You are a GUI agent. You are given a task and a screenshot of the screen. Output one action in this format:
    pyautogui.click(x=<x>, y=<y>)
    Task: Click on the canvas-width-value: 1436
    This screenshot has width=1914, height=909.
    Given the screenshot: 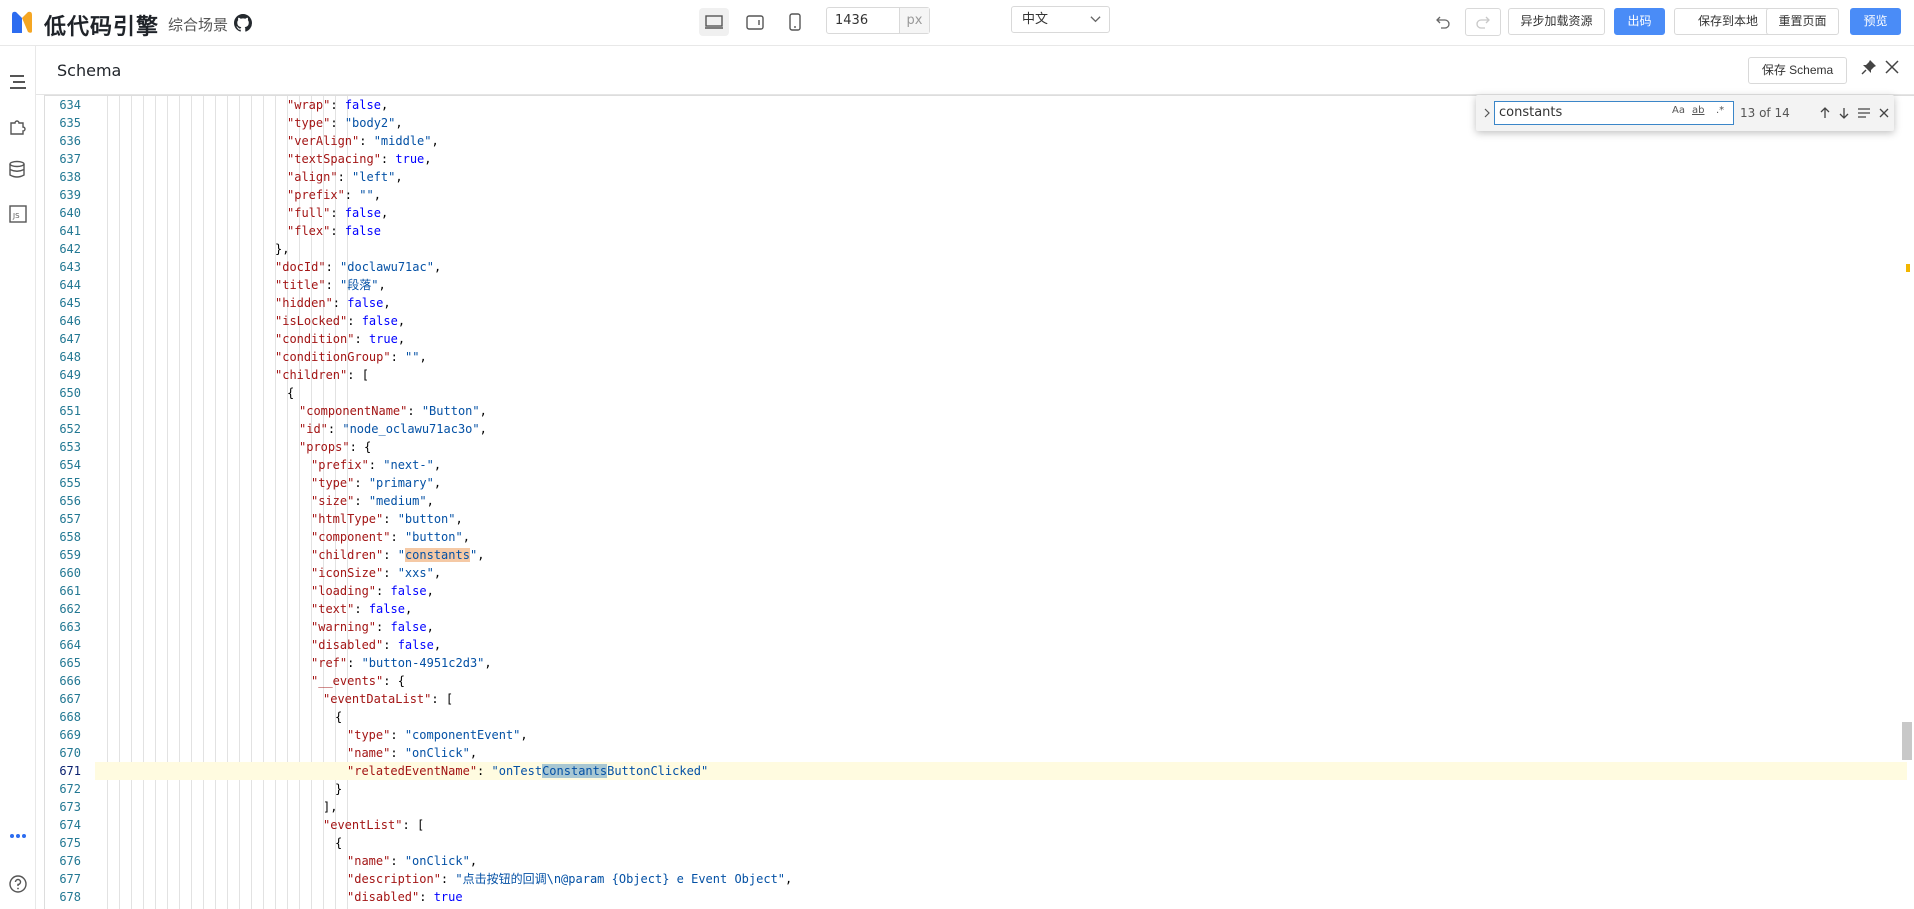 What is the action you would take?
    pyautogui.click(x=863, y=20)
    